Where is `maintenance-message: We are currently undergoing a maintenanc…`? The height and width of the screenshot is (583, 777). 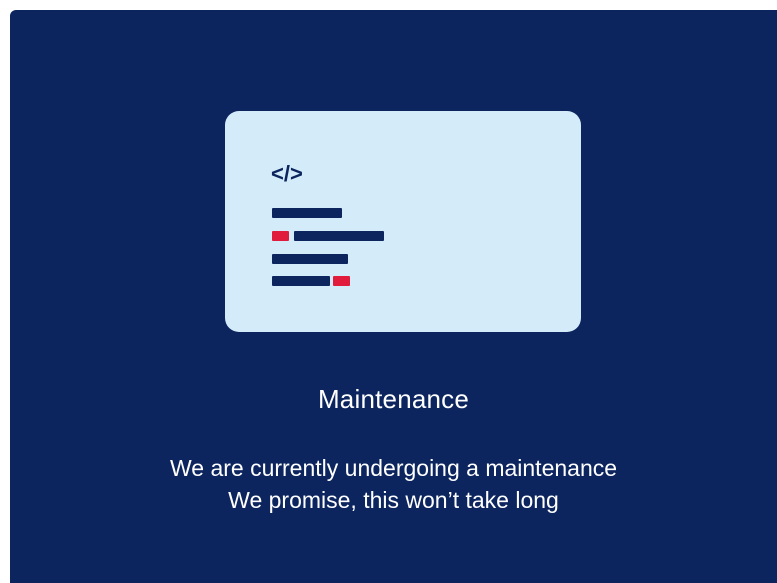
maintenance-message: We are currently undergoing a maintenanc… is located at coordinates (393, 484).